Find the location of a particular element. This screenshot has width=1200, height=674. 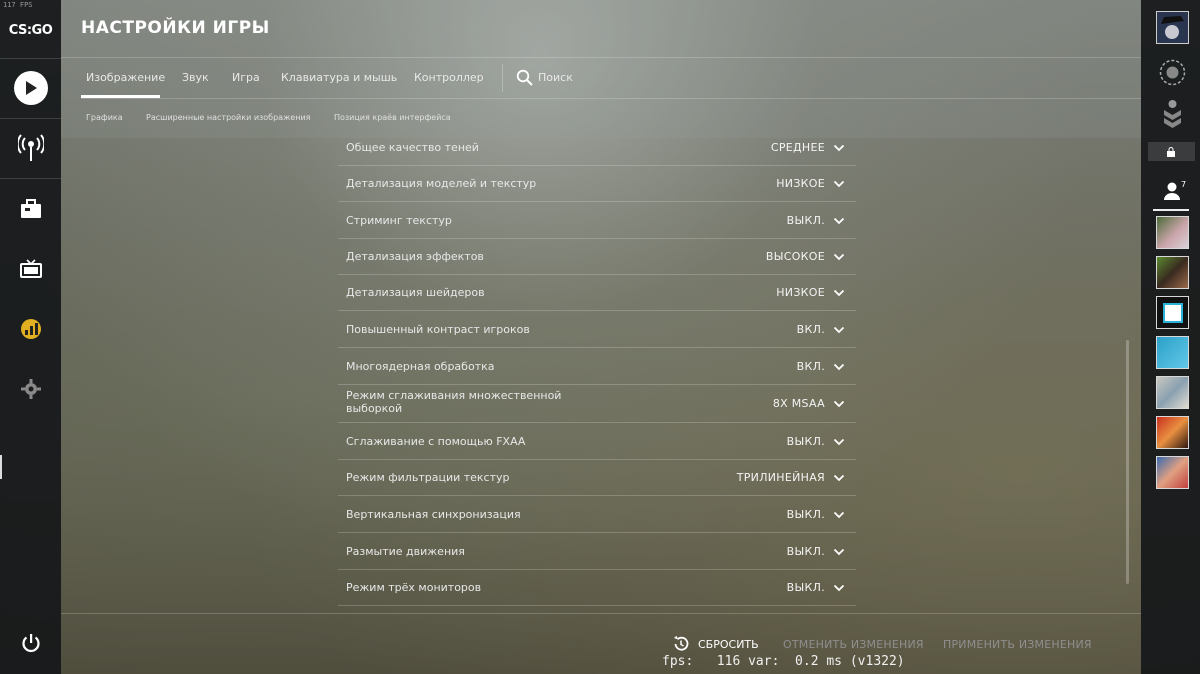

settings-button is located at coordinates (30, 389).